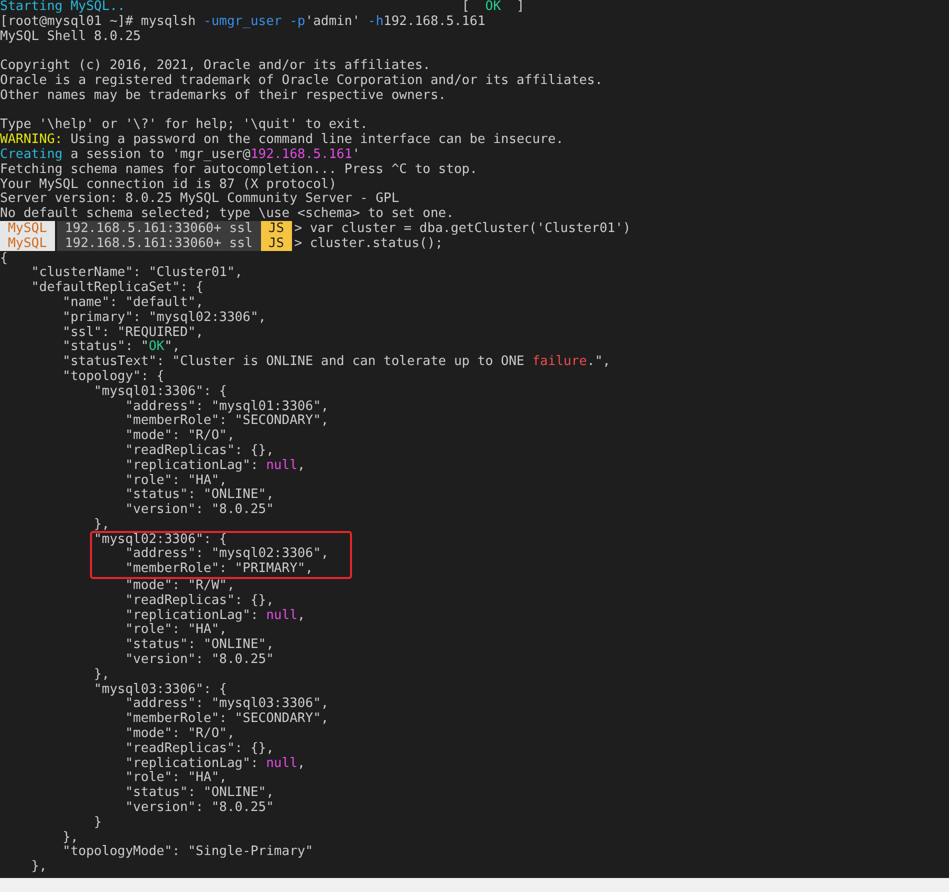  Describe the element at coordinates (227, 214) in the screenshot. I see `terminal-line: No default schema selected; type \use <schema> to set one.` at that location.